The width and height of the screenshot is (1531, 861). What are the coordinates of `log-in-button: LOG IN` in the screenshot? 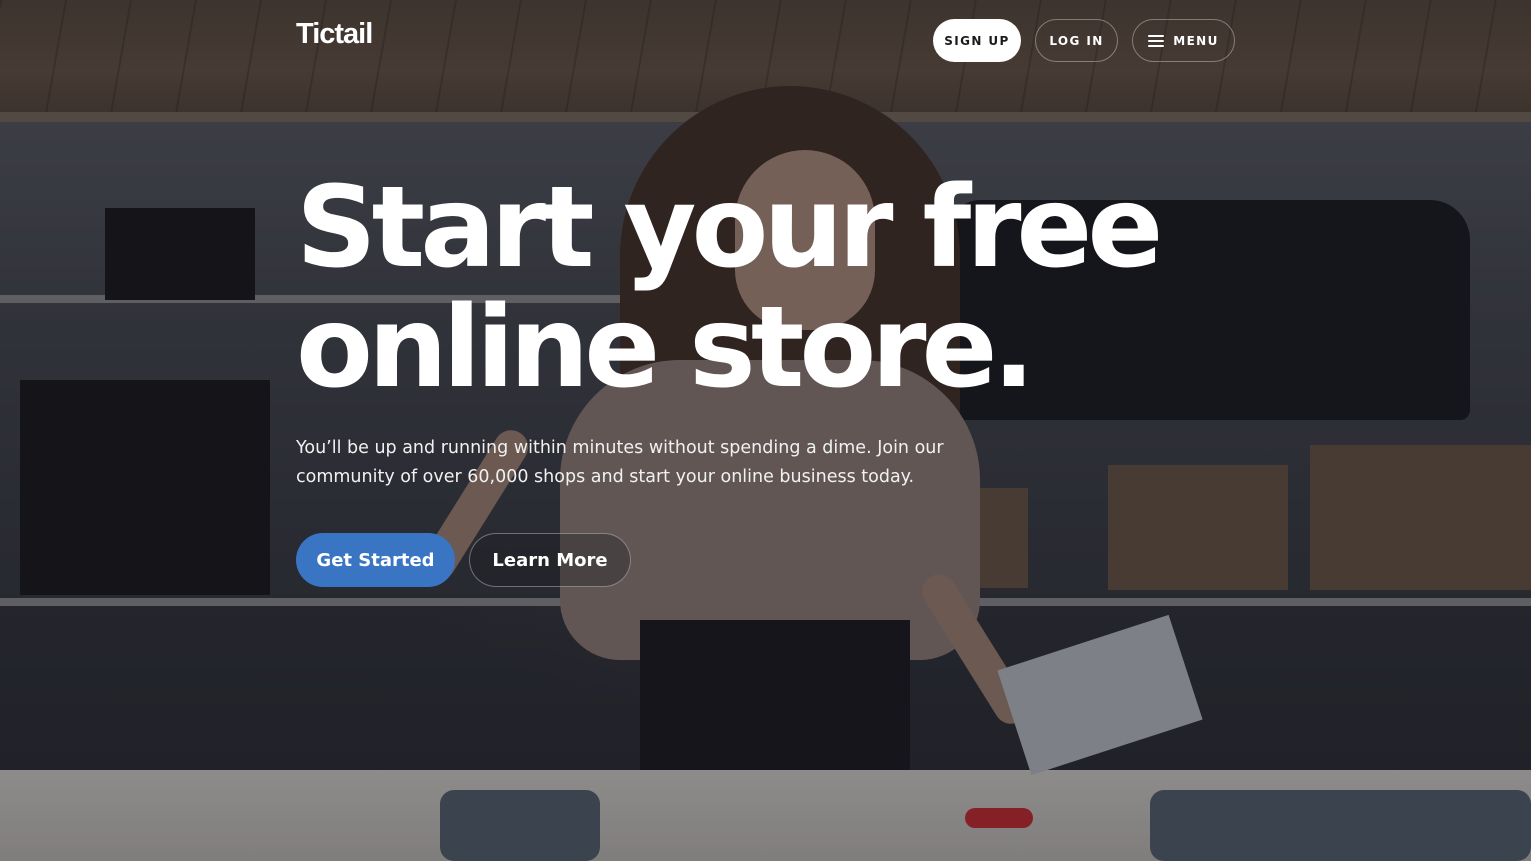 It's located at (1076, 40).